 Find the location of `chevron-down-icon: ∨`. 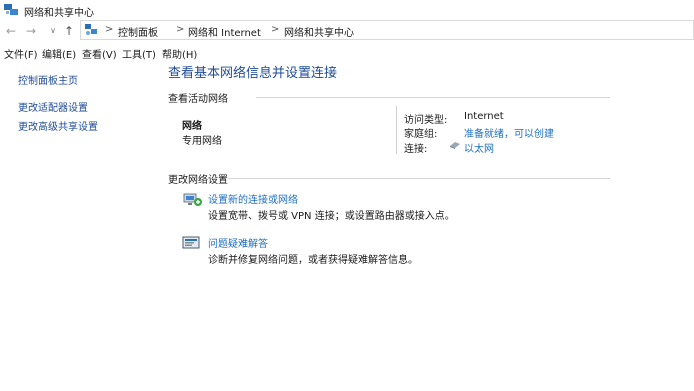

chevron-down-icon: ∨ is located at coordinates (53, 30).